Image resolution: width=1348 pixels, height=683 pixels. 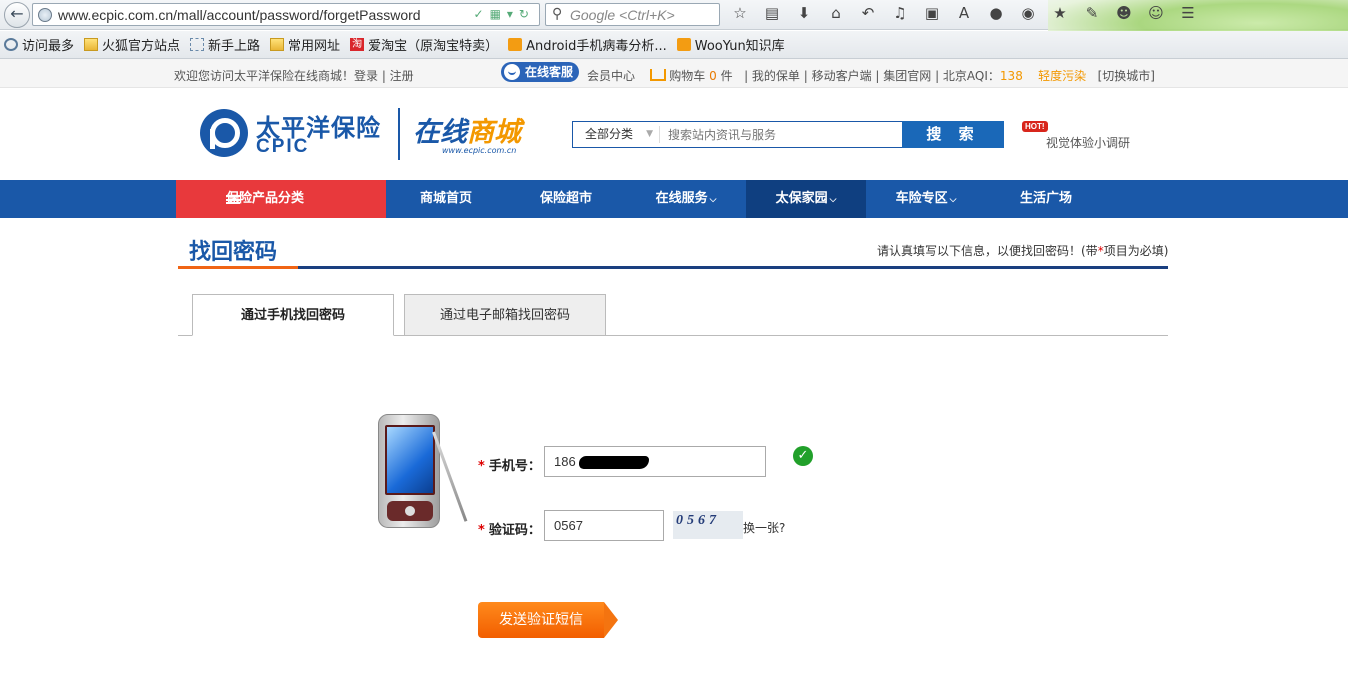 I want to click on logo-divider, so click(x=399, y=134).